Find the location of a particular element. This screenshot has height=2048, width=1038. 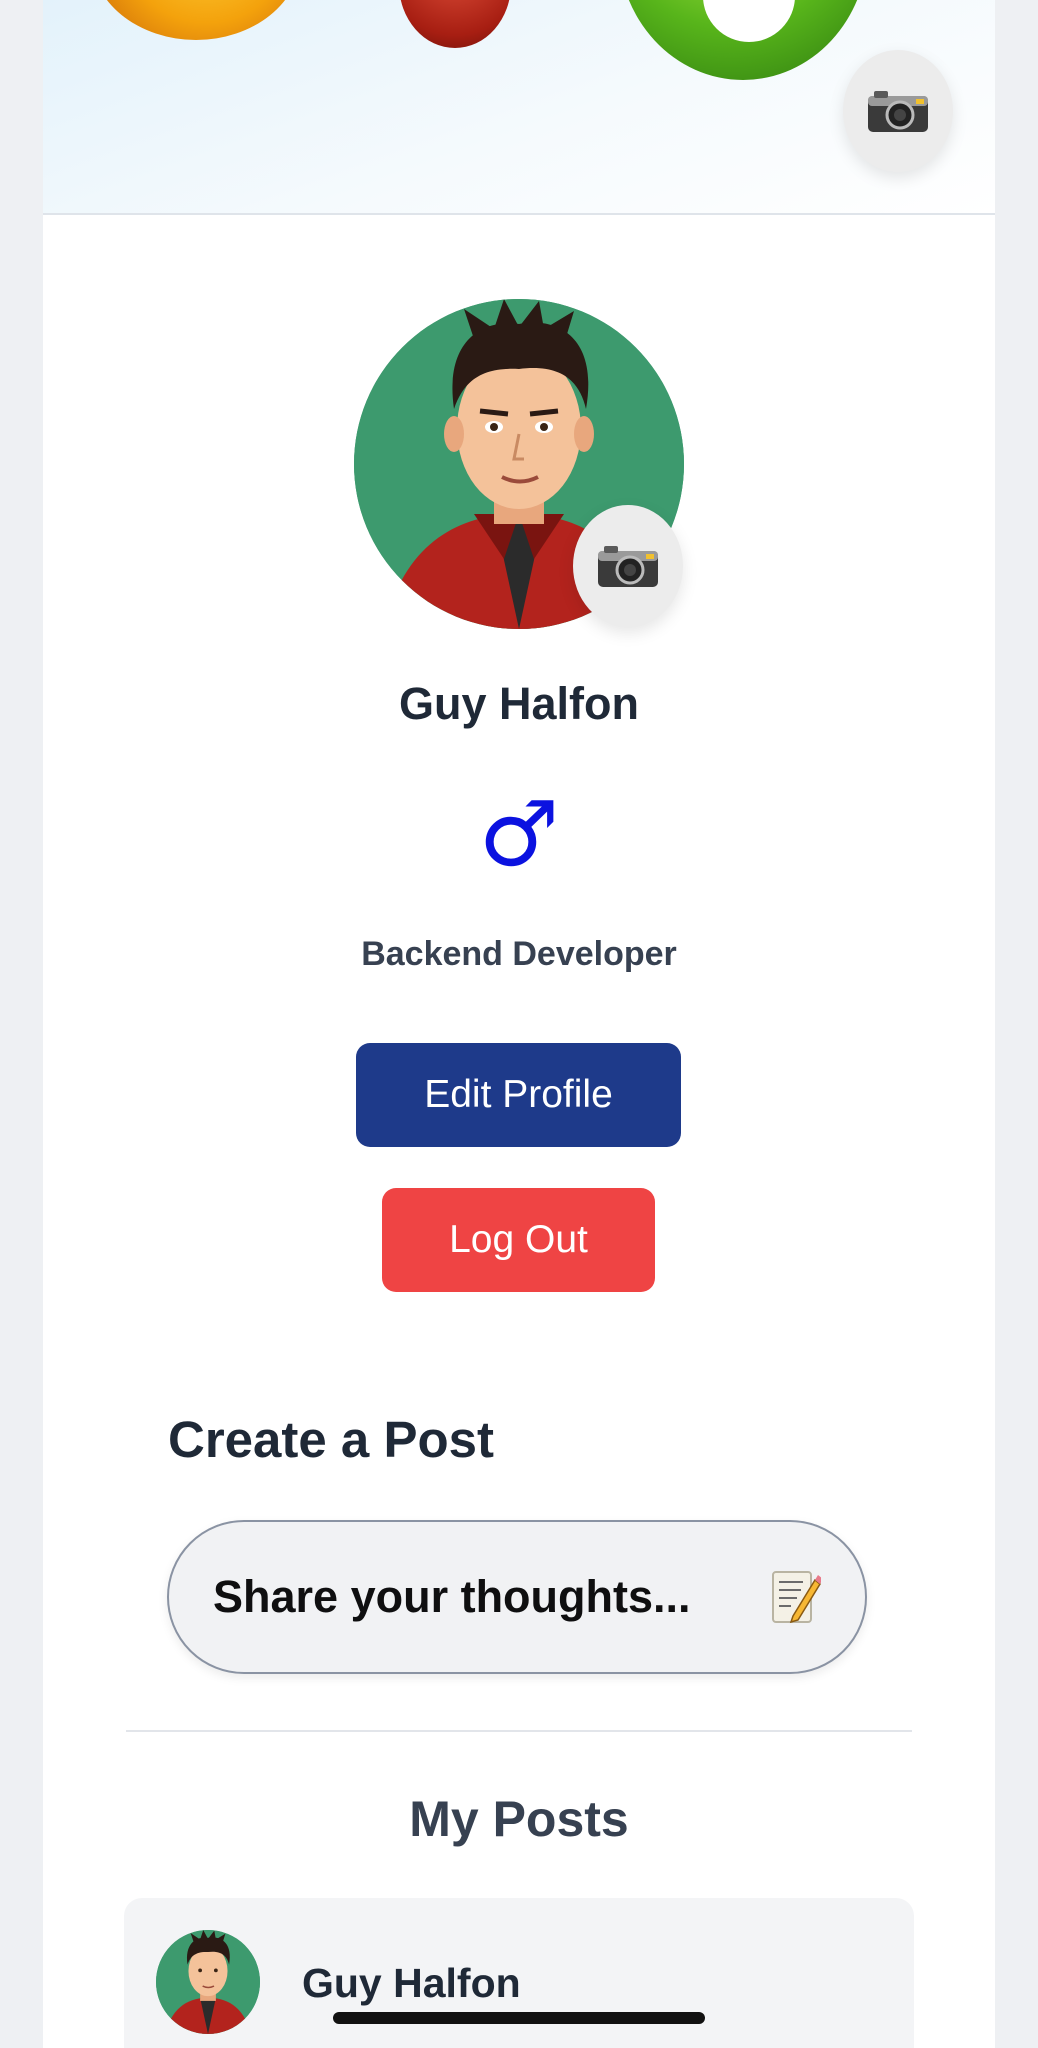

create-post-heading: Create a Post is located at coordinates (331, 1439).